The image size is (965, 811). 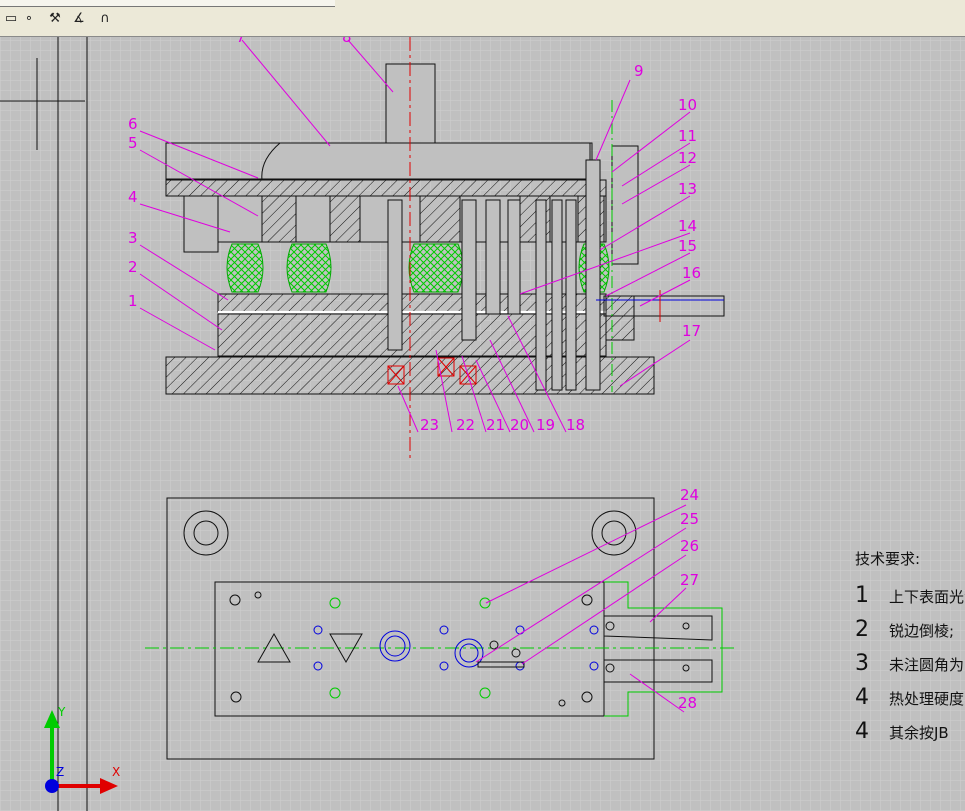 I want to click on part-number-1: 1, so click(x=133, y=301).